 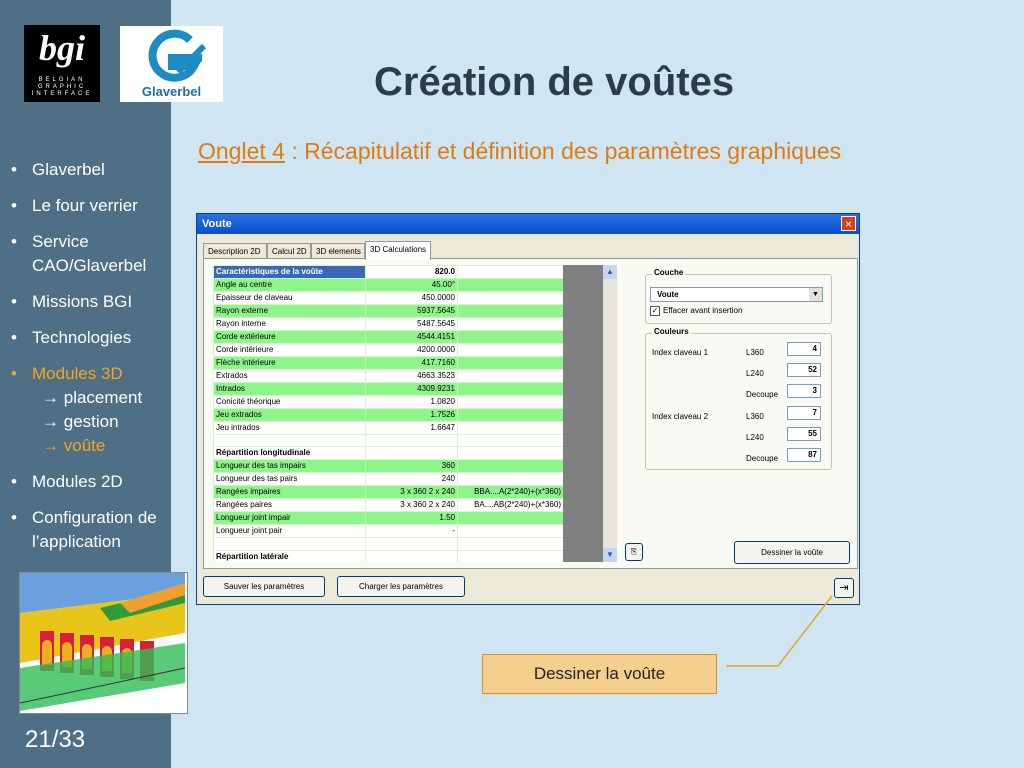 What do you see at coordinates (411, 428) in the screenshot?
I see `table-cell: 1.6647` at bounding box center [411, 428].